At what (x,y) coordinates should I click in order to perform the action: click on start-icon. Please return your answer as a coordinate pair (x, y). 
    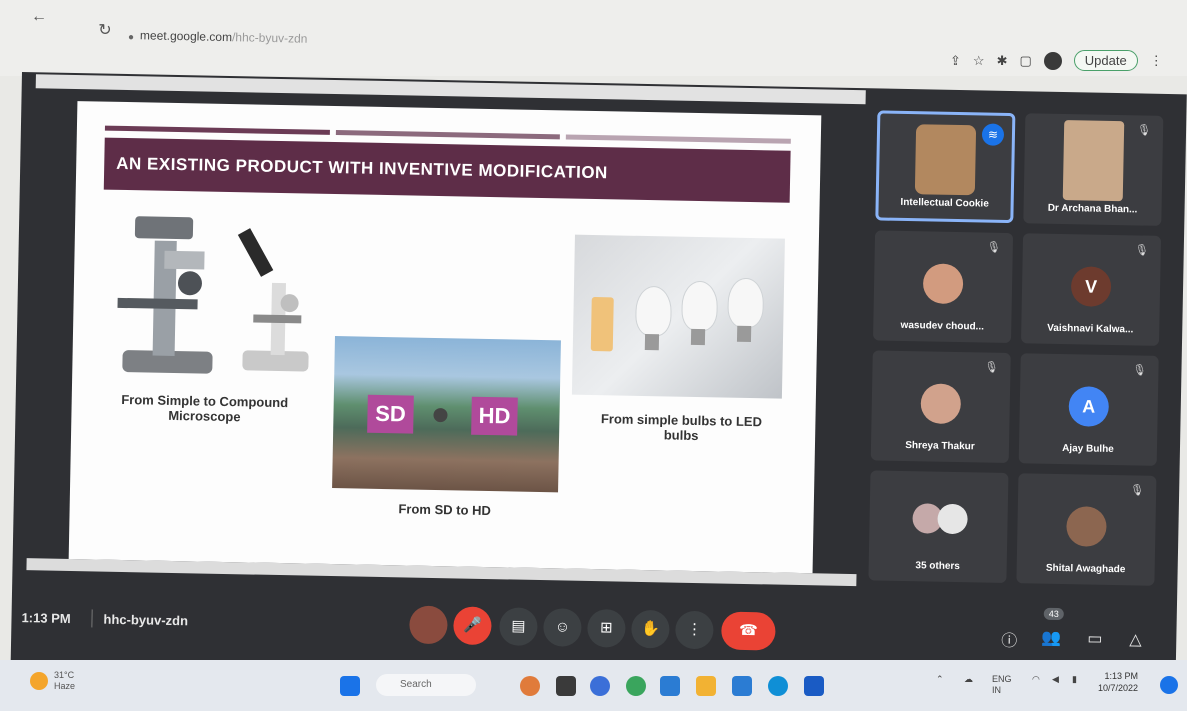
    Looking at the image, I should click on (350, 686).